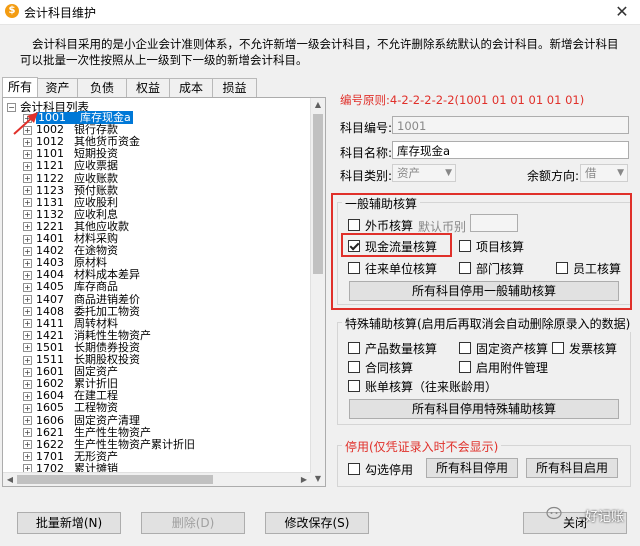 This screenshot has height=546, width=640. Describe the element at coordinates (50, 190) in the screenshot. I see `tree-item-code: 1123` at that location.